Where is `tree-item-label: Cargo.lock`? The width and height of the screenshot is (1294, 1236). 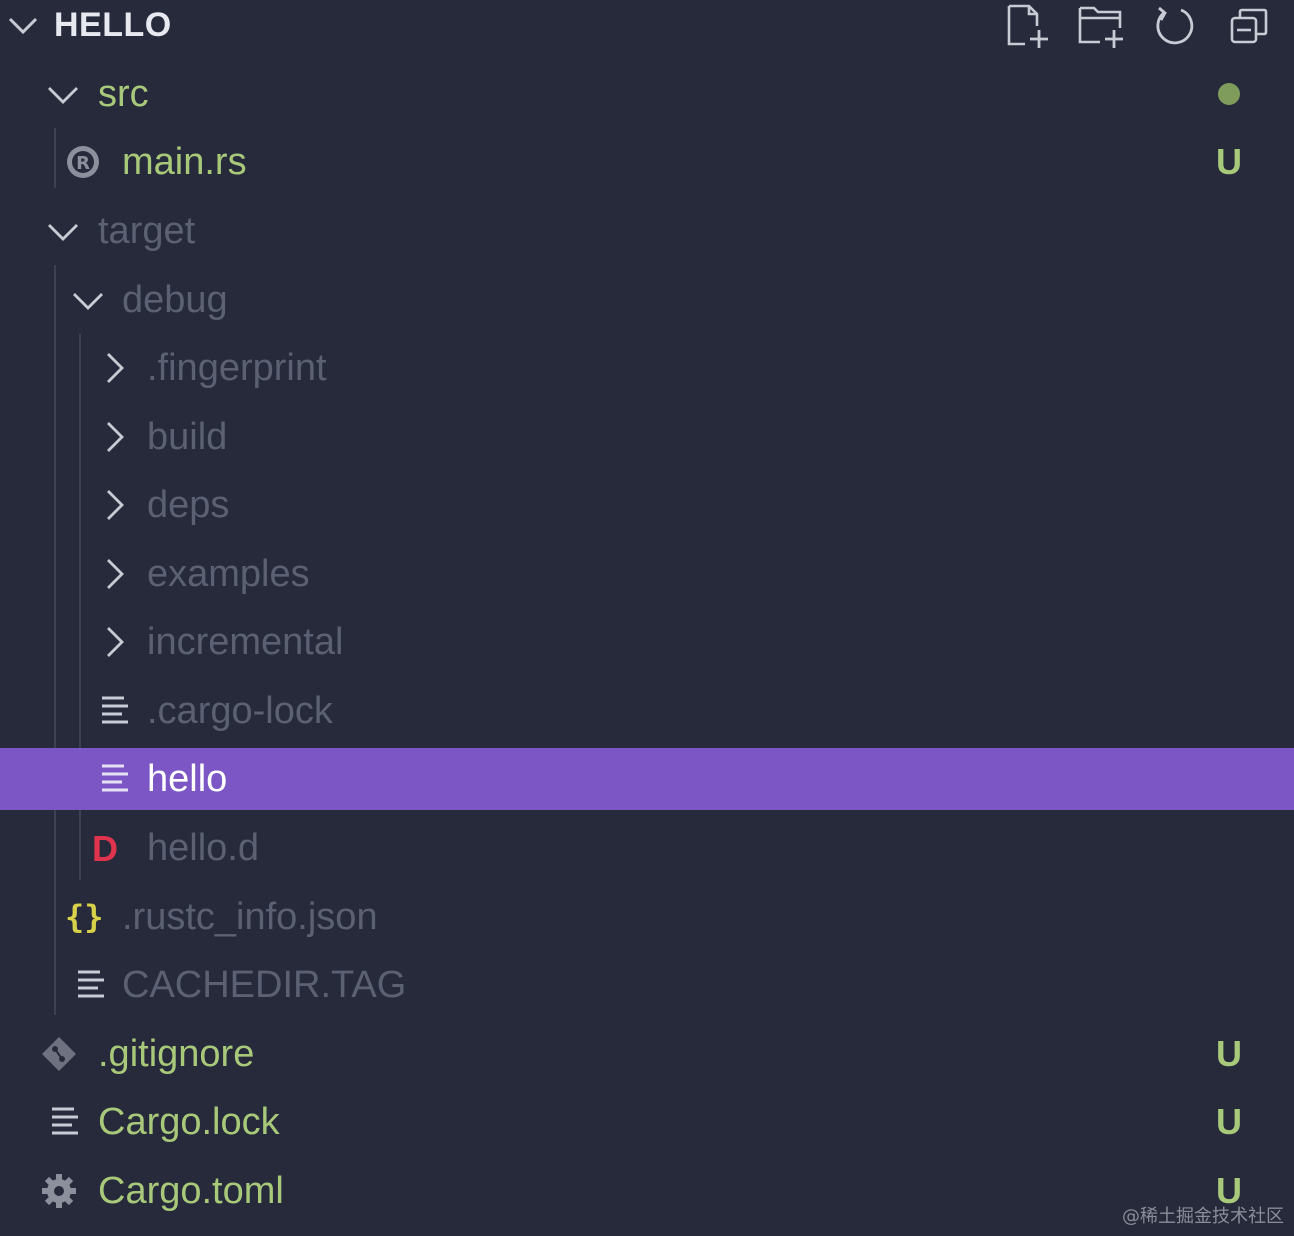
tree-item-label: Cargo.lock is located at coordinates (189, 1122).